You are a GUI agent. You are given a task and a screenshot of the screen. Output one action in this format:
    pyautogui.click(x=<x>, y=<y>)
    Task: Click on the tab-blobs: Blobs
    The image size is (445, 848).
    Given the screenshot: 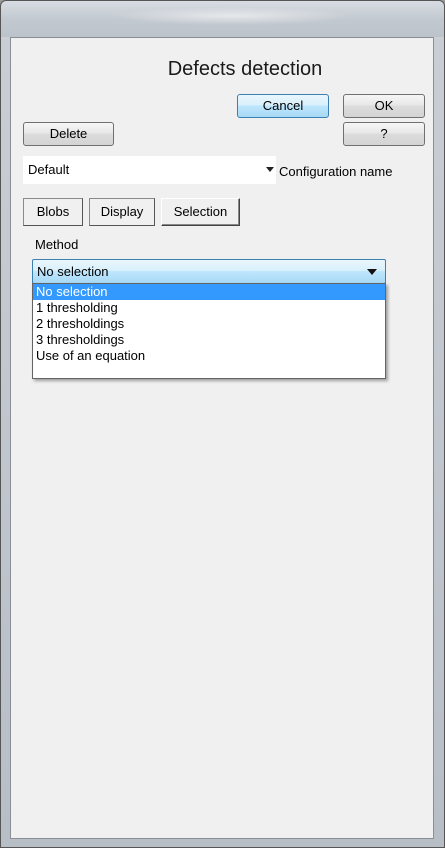 What is the action you would take?
    pyautogui.click(x=53, y=212)
    